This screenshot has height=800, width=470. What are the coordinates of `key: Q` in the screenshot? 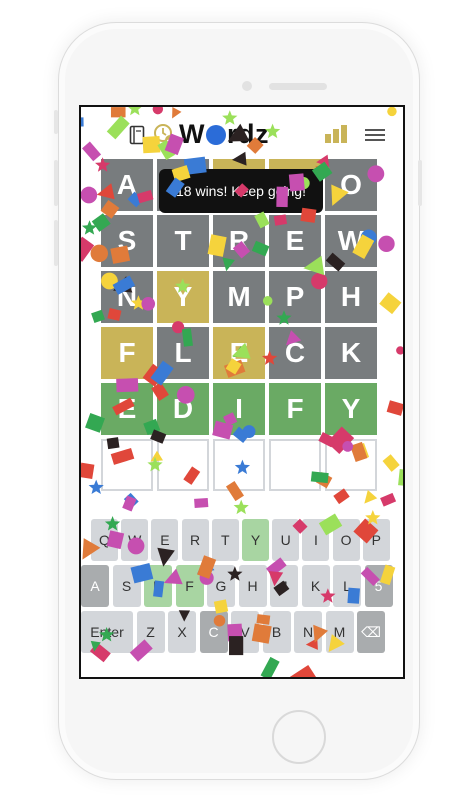 It's located at (104, 540).